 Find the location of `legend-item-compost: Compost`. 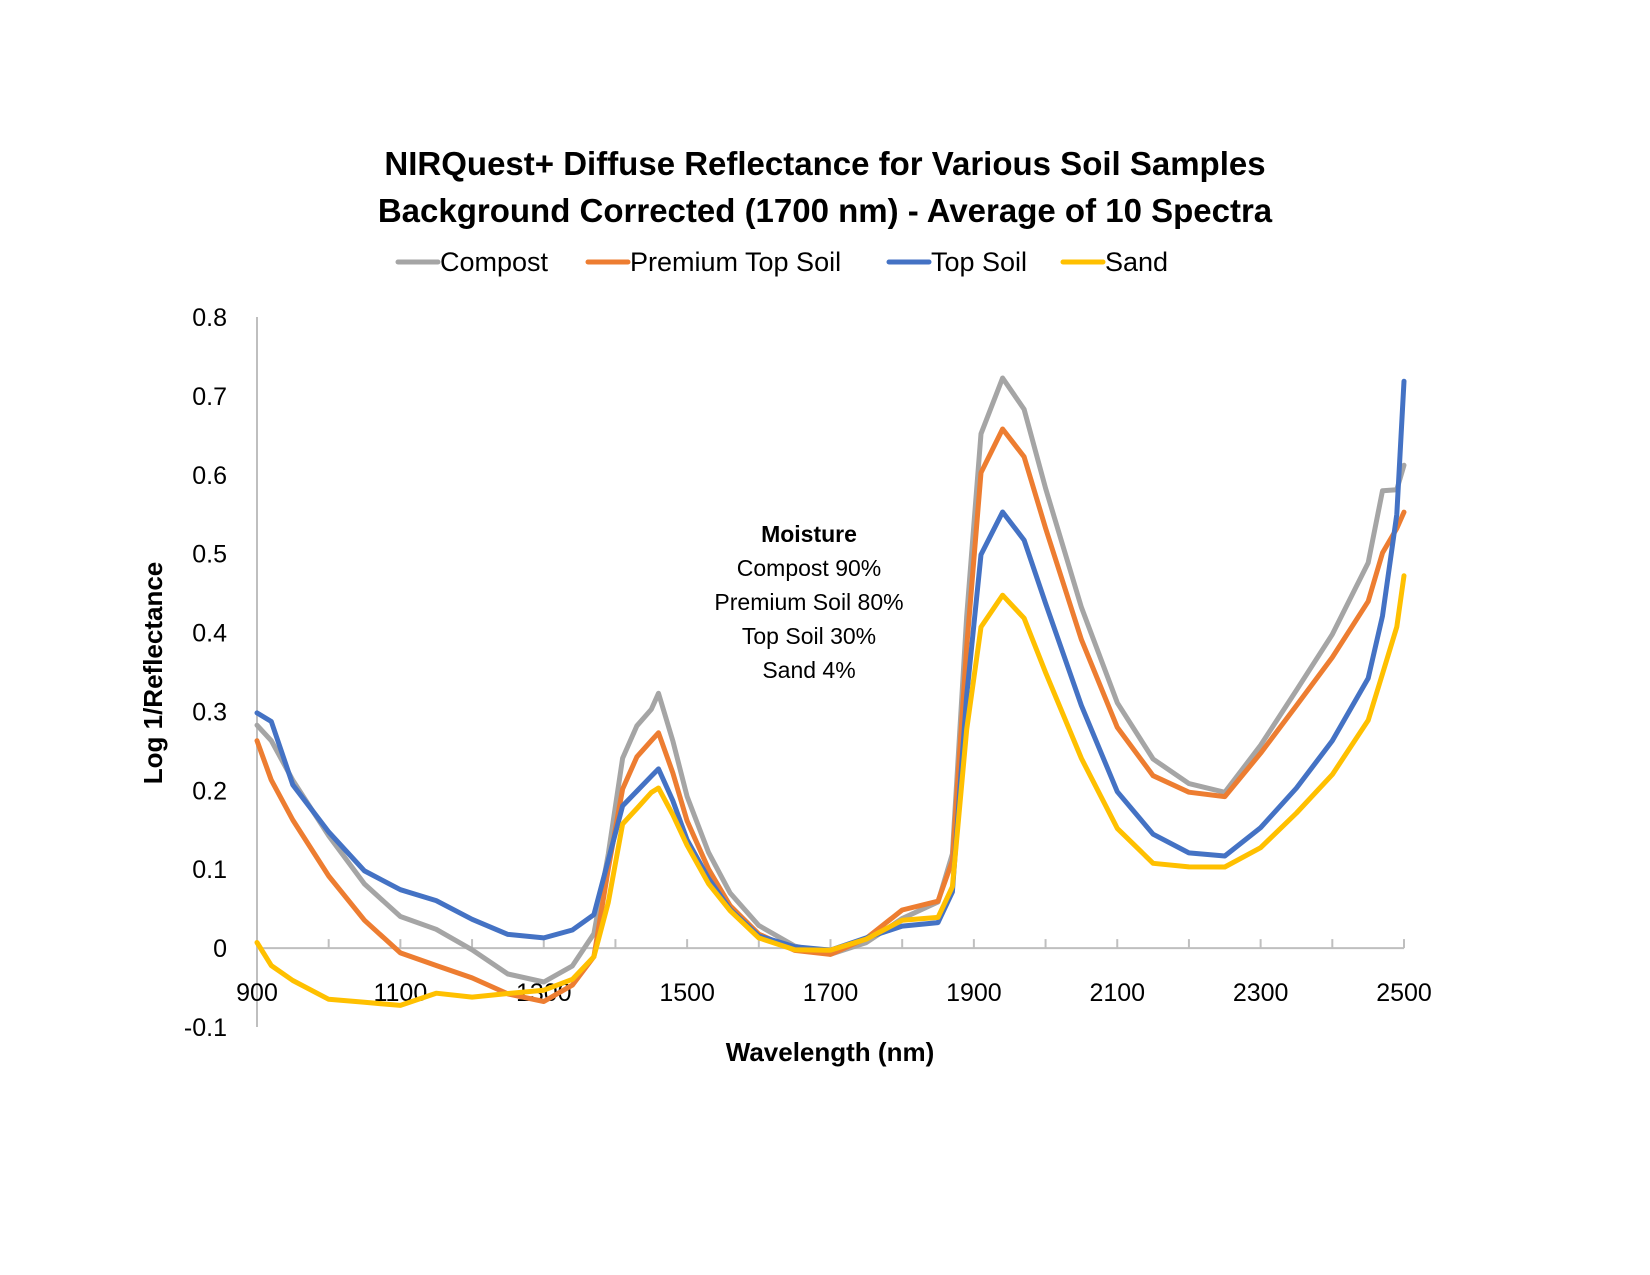

legend-item-compost: Compost is located at coordinates (472, 262).